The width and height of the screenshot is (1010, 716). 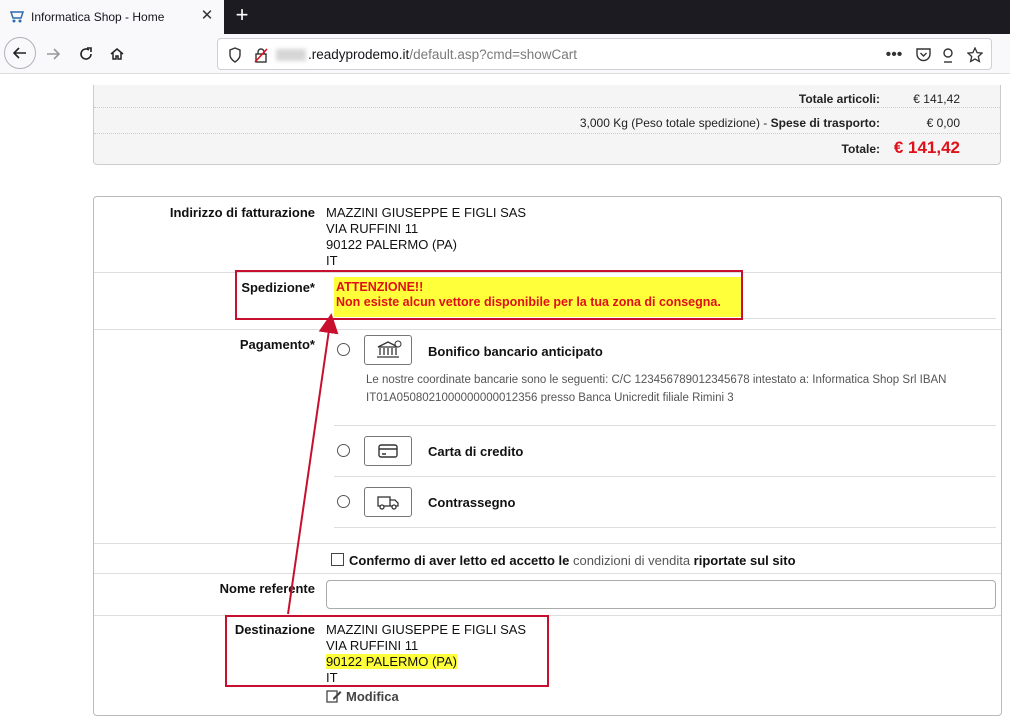 What do you see at coordinates (388, 350) in the screenshot?
I see `bank-icon` at bounding box center [388, 350].